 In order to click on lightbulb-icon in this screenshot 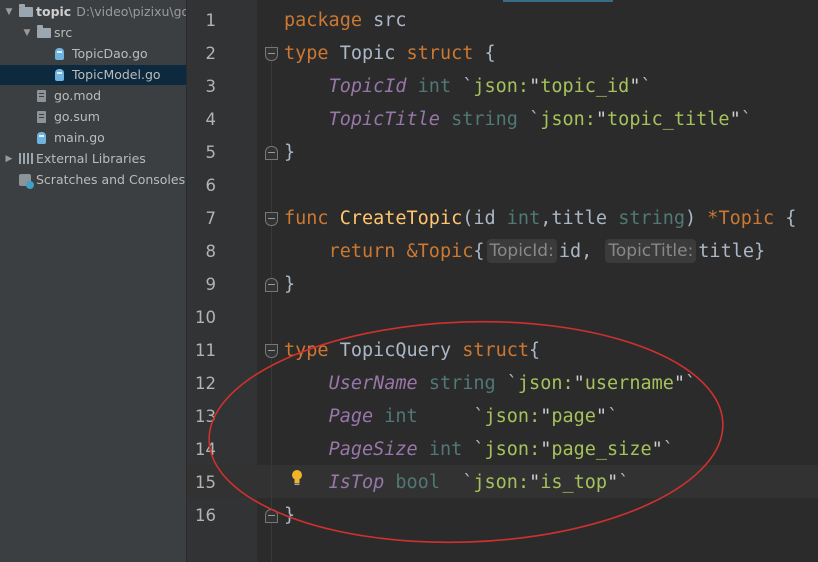, I will do `click(297, 477)`.